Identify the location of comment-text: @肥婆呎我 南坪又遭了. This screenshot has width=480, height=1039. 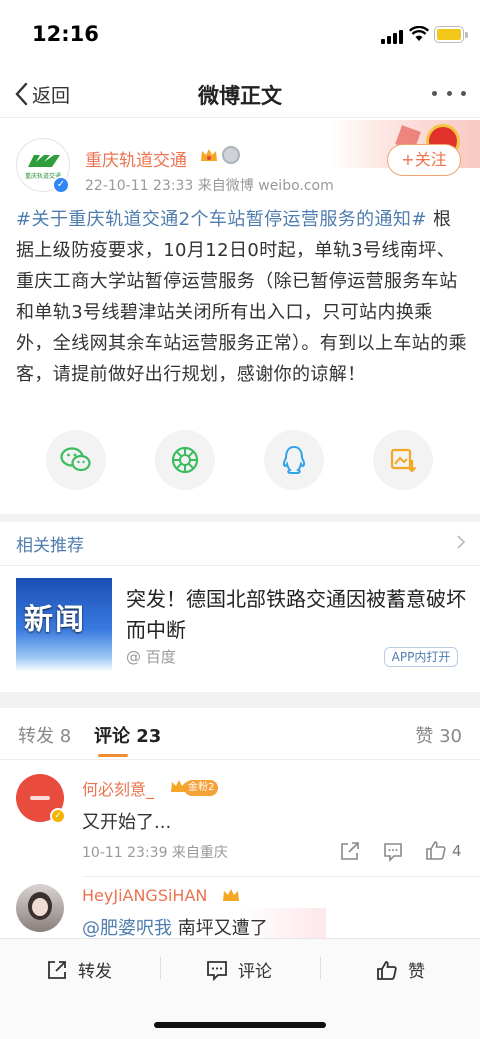
(175, 927).